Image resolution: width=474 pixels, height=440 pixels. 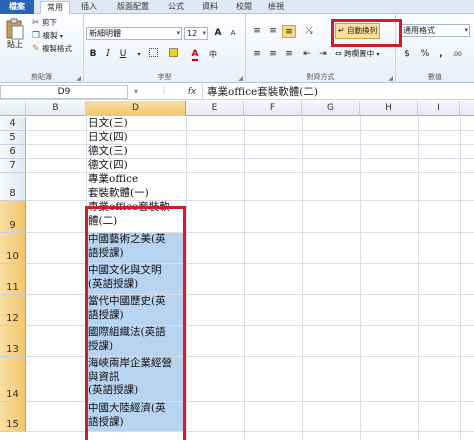 I want to click on align-center-icon: ≡, so click(x=273, y=54).